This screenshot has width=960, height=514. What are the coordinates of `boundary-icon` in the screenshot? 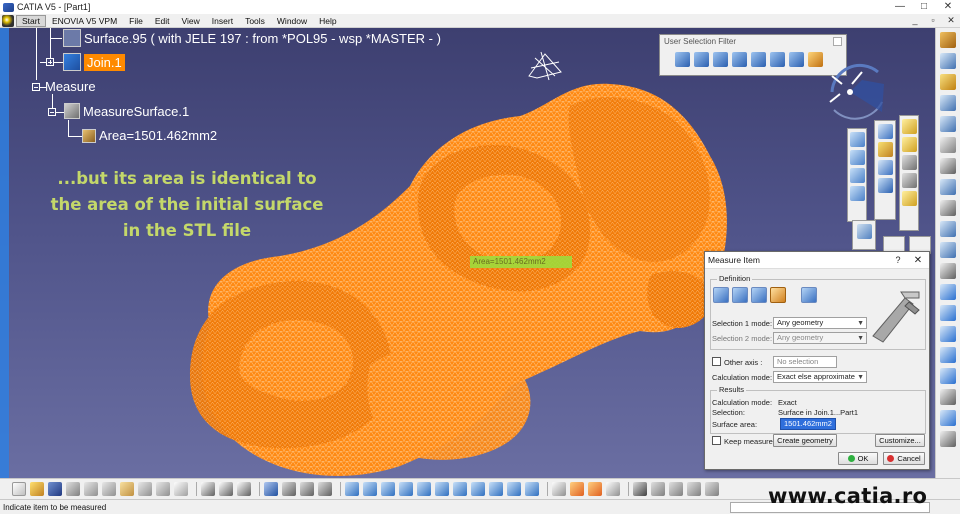 It's located at (885, 185).